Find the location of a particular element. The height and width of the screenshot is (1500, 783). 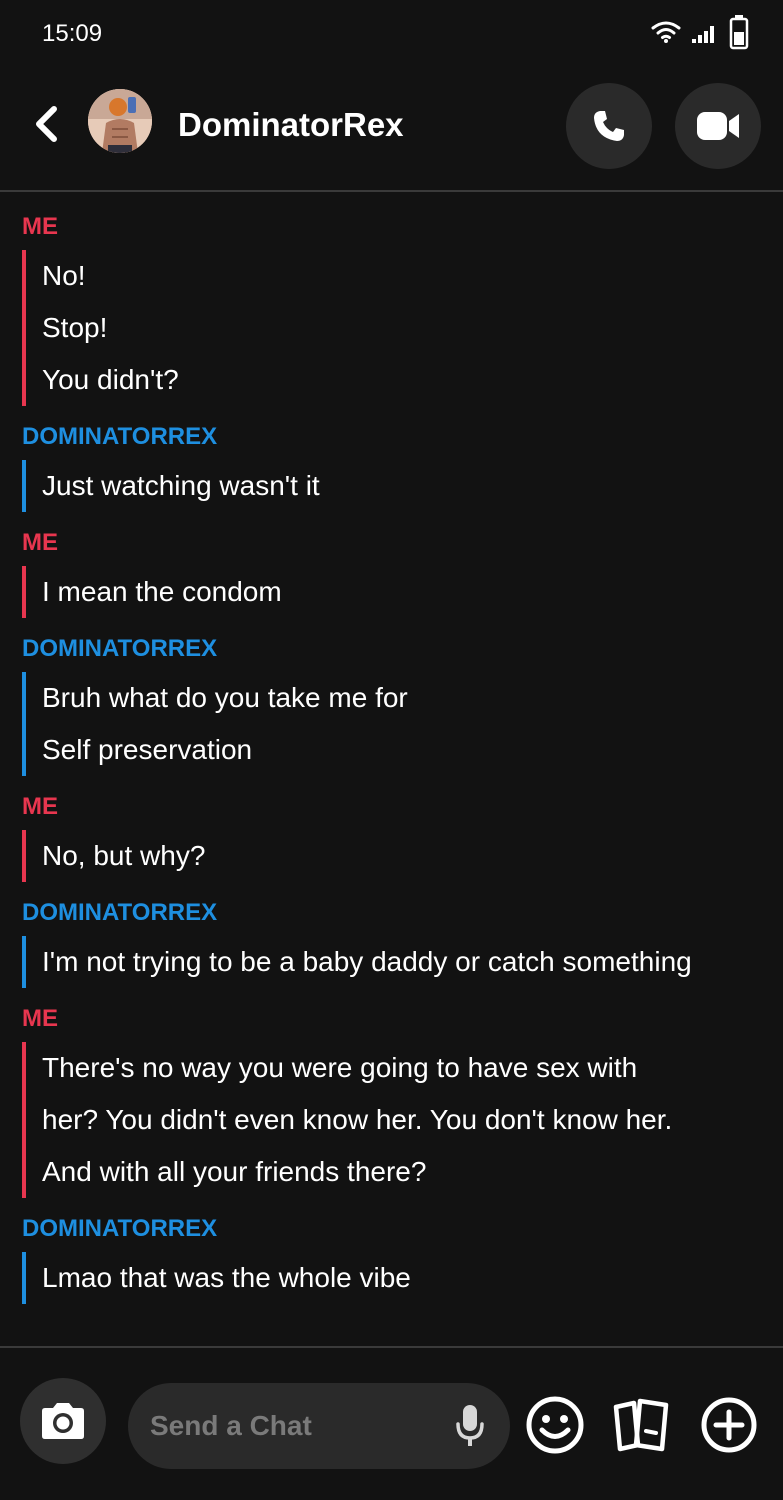

camera-icon is located at coordinates (63, 1421).